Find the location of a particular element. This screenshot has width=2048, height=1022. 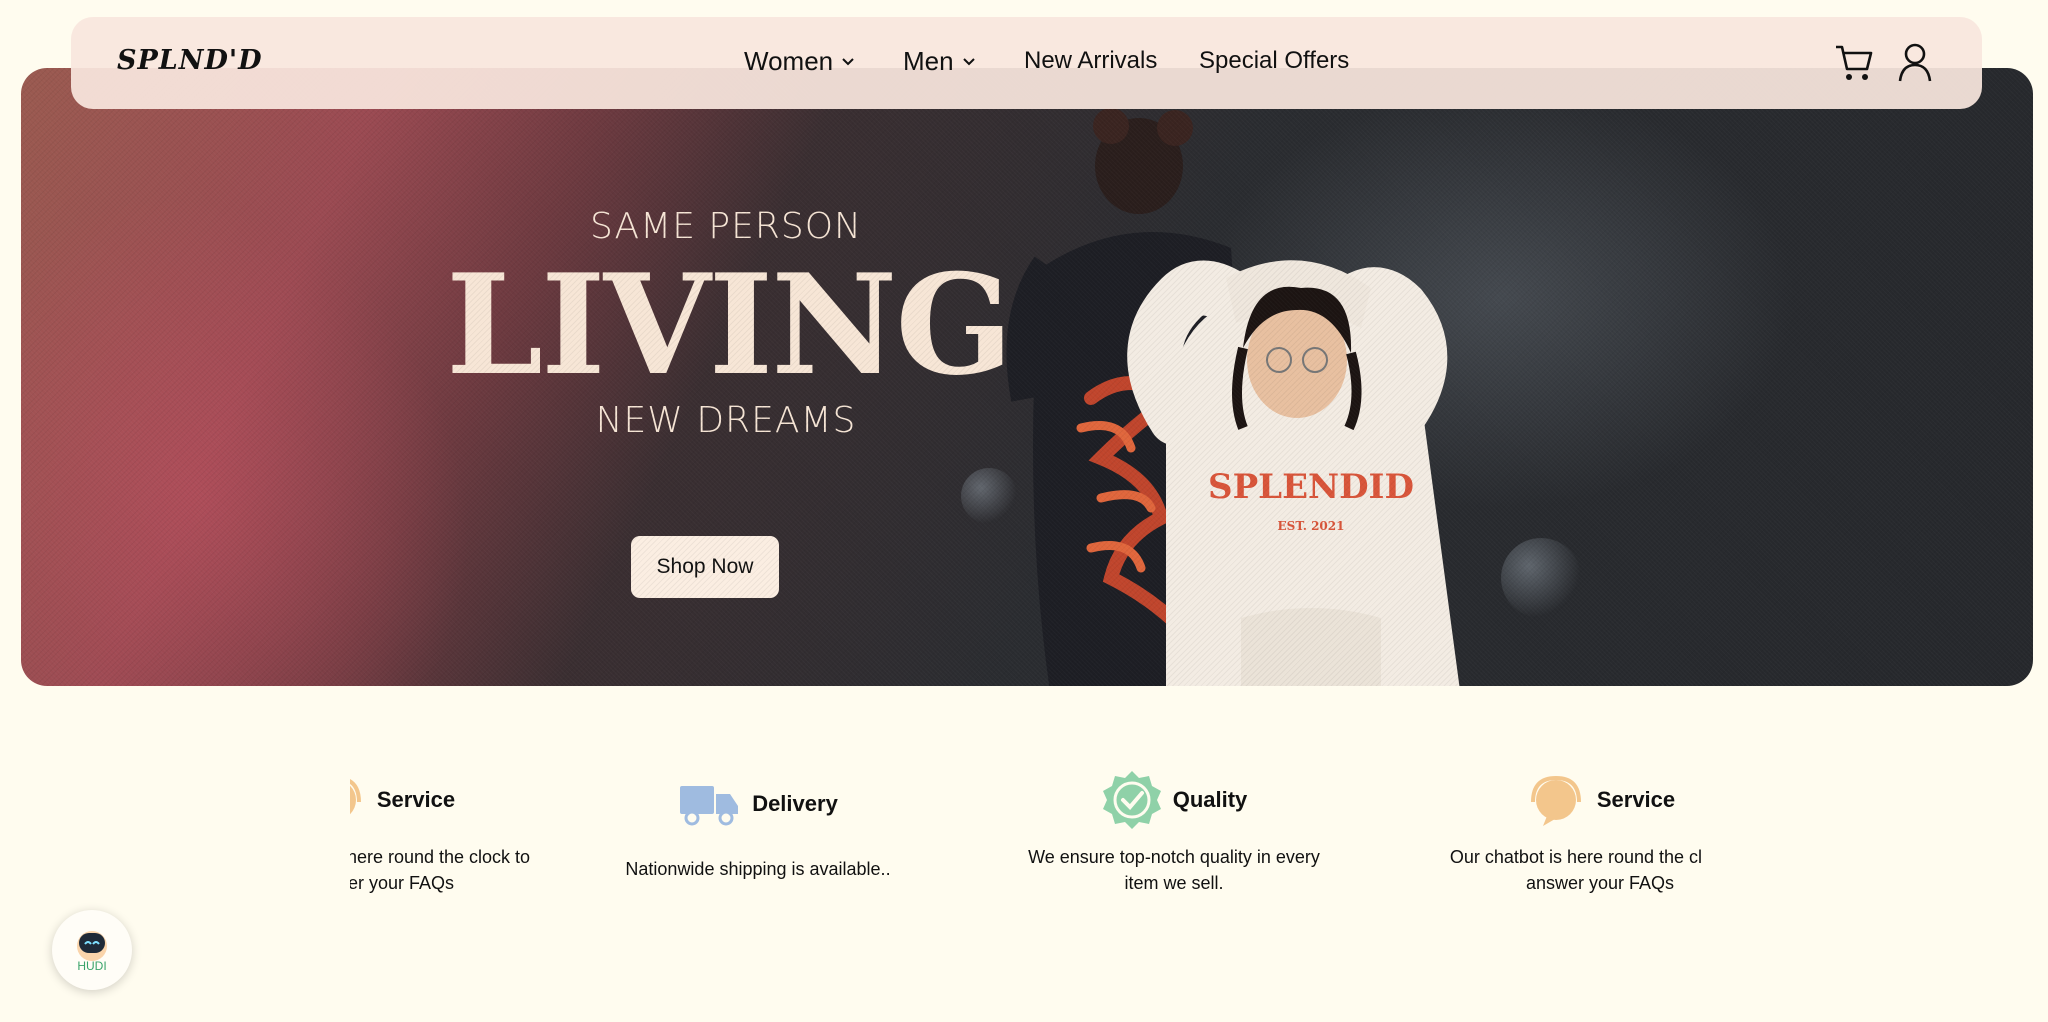

user-icon is located at coordinates (1915, 62).